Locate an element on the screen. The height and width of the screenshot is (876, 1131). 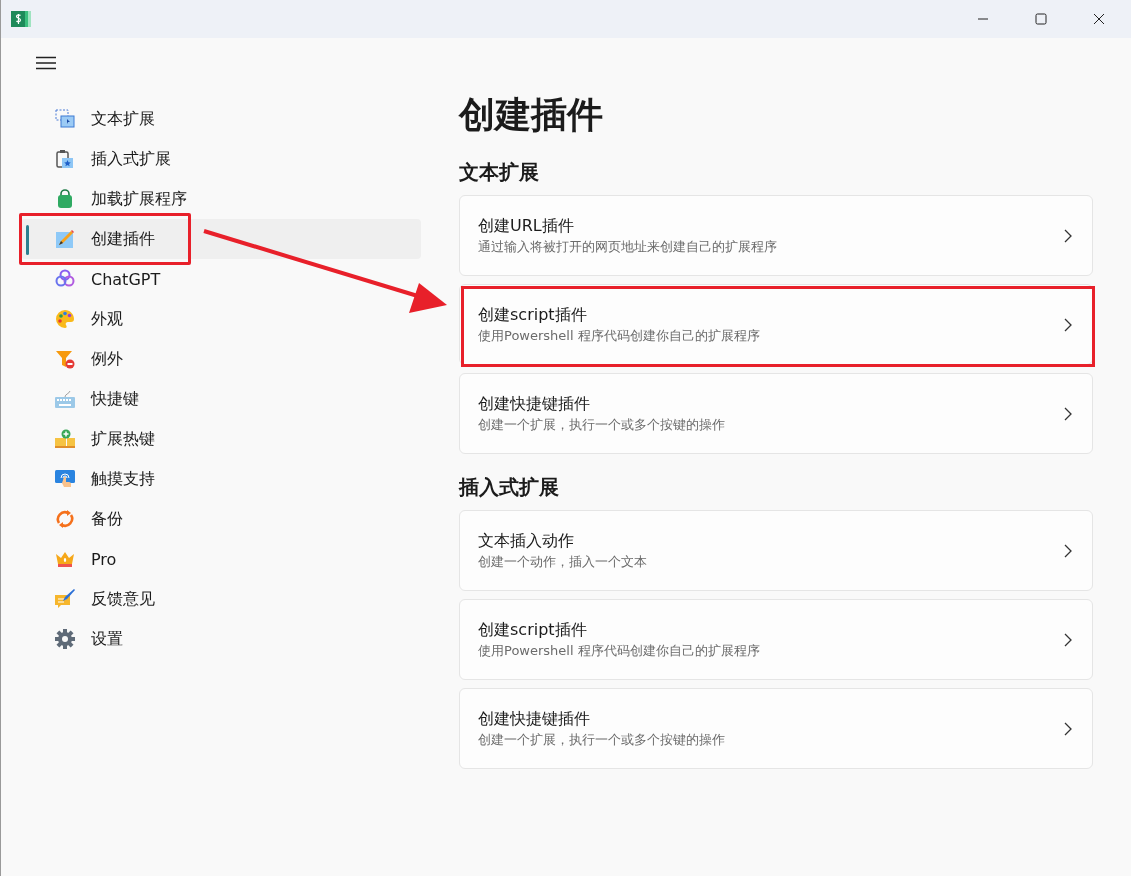
section-heading: 插入式扩展 is located at coordinates (509, 487).